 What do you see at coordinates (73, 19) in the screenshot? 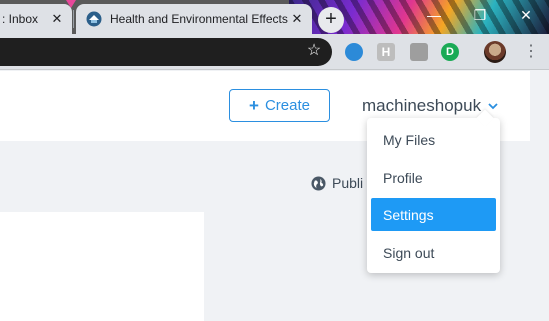
I see `tab-separator` at bounding box center [73, 19].